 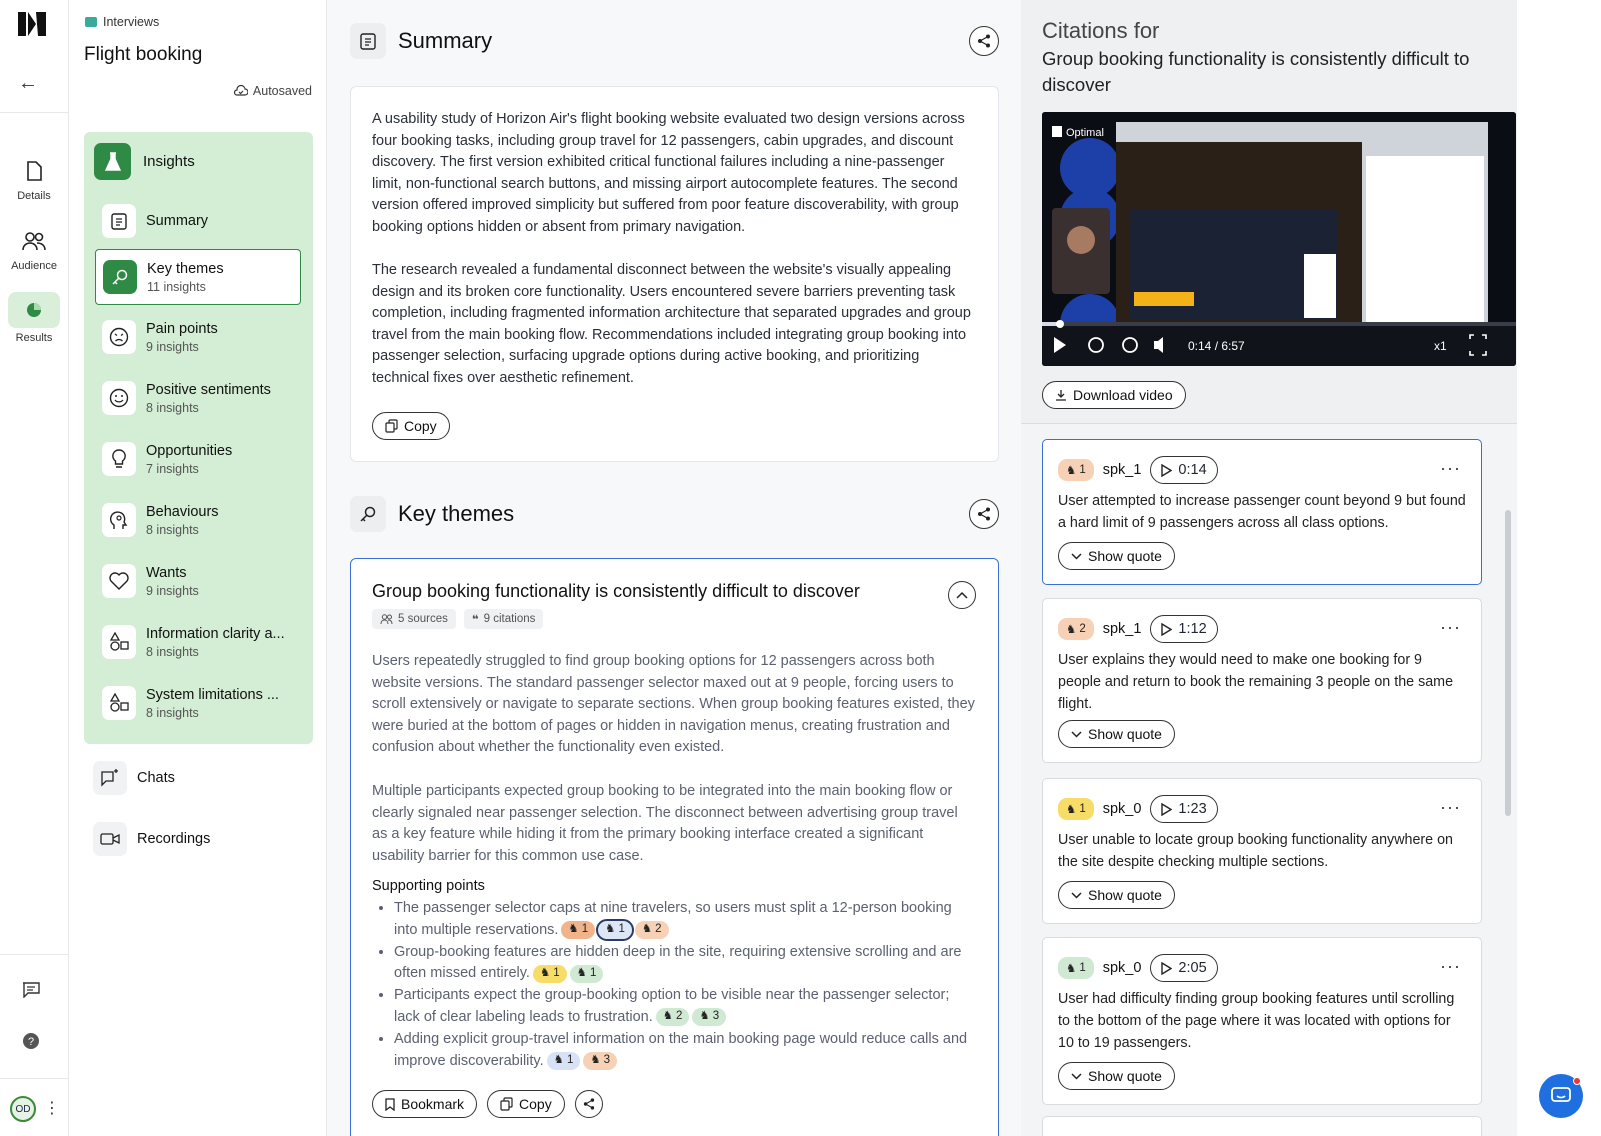 I want to click on show-quote-label: Show quote, so click(x=1125, y=734).